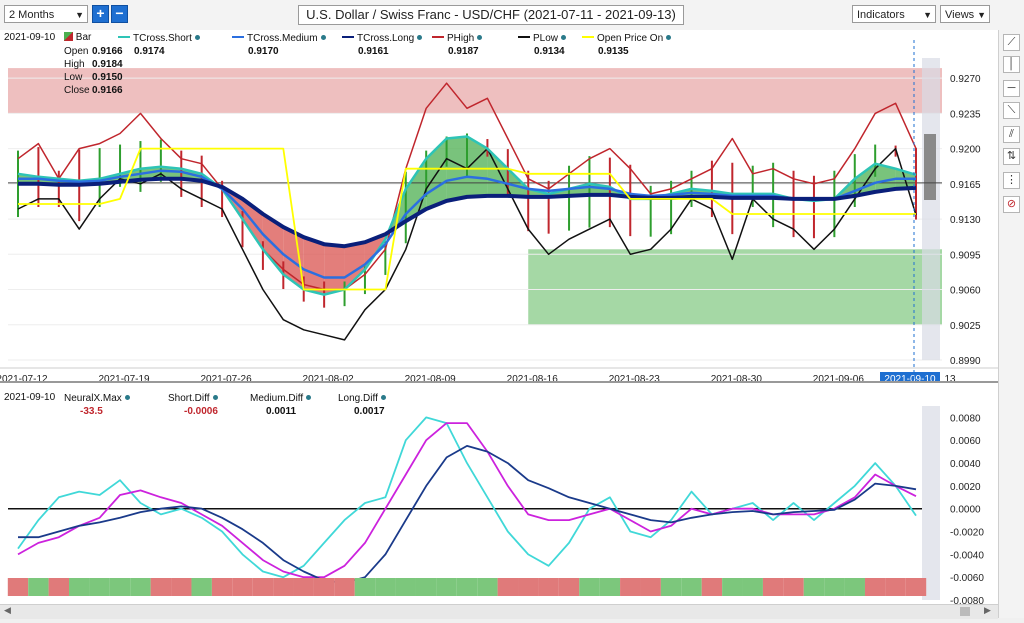  I want to click on y-tick-label: 0.9095, so click(965, 255).